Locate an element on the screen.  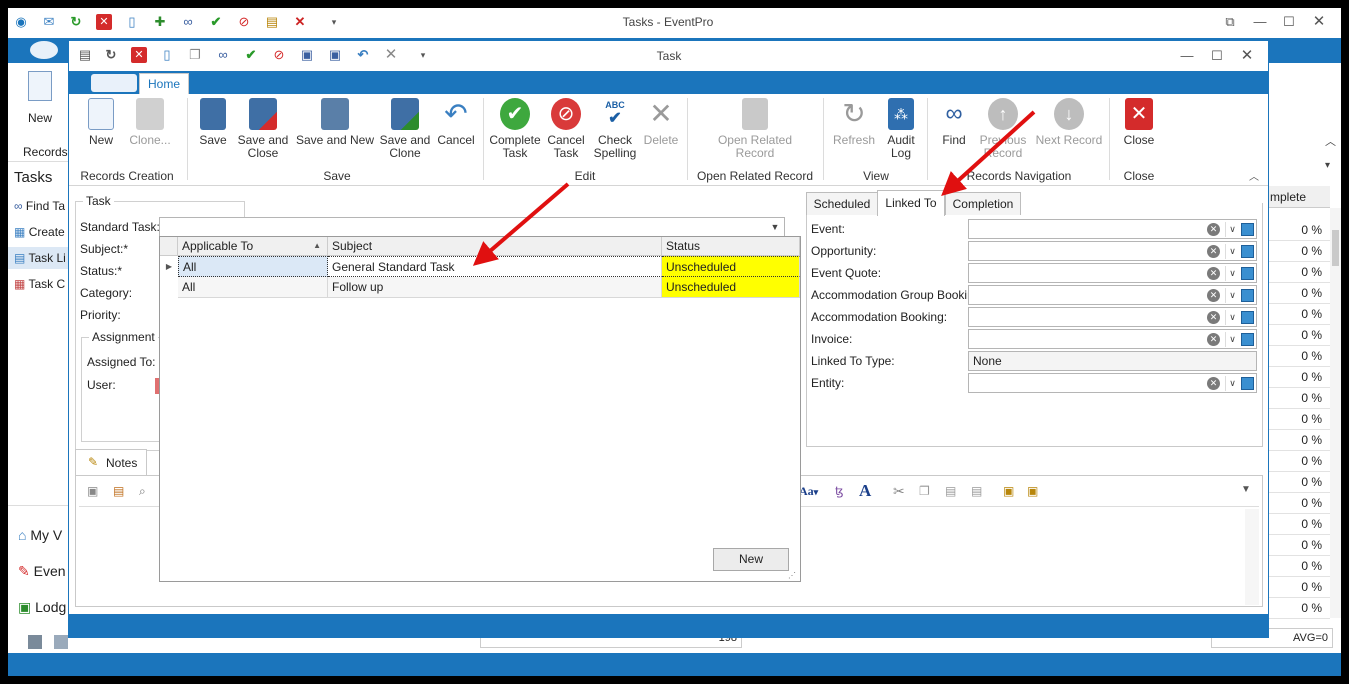
font-color-icon: A is located at coordinates (865, 491).